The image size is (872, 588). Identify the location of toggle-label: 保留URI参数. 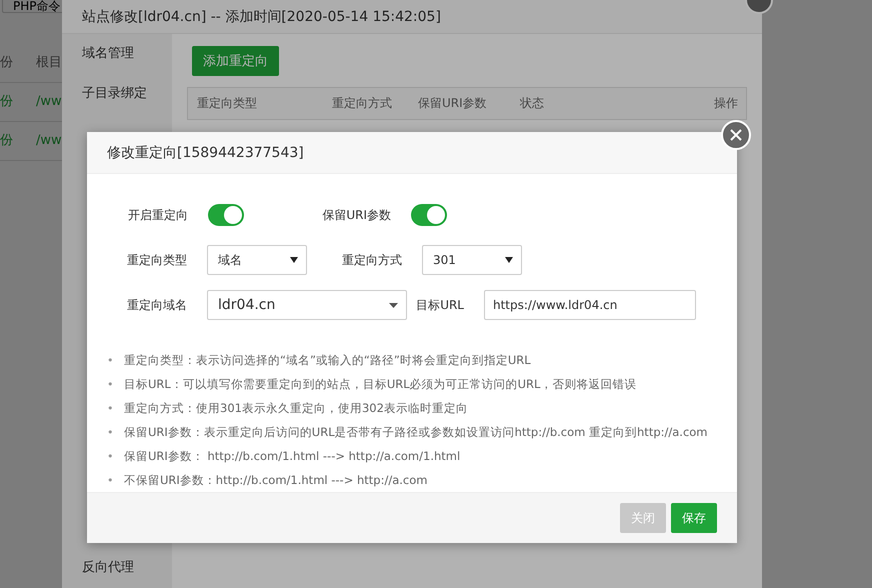
(356, 215).